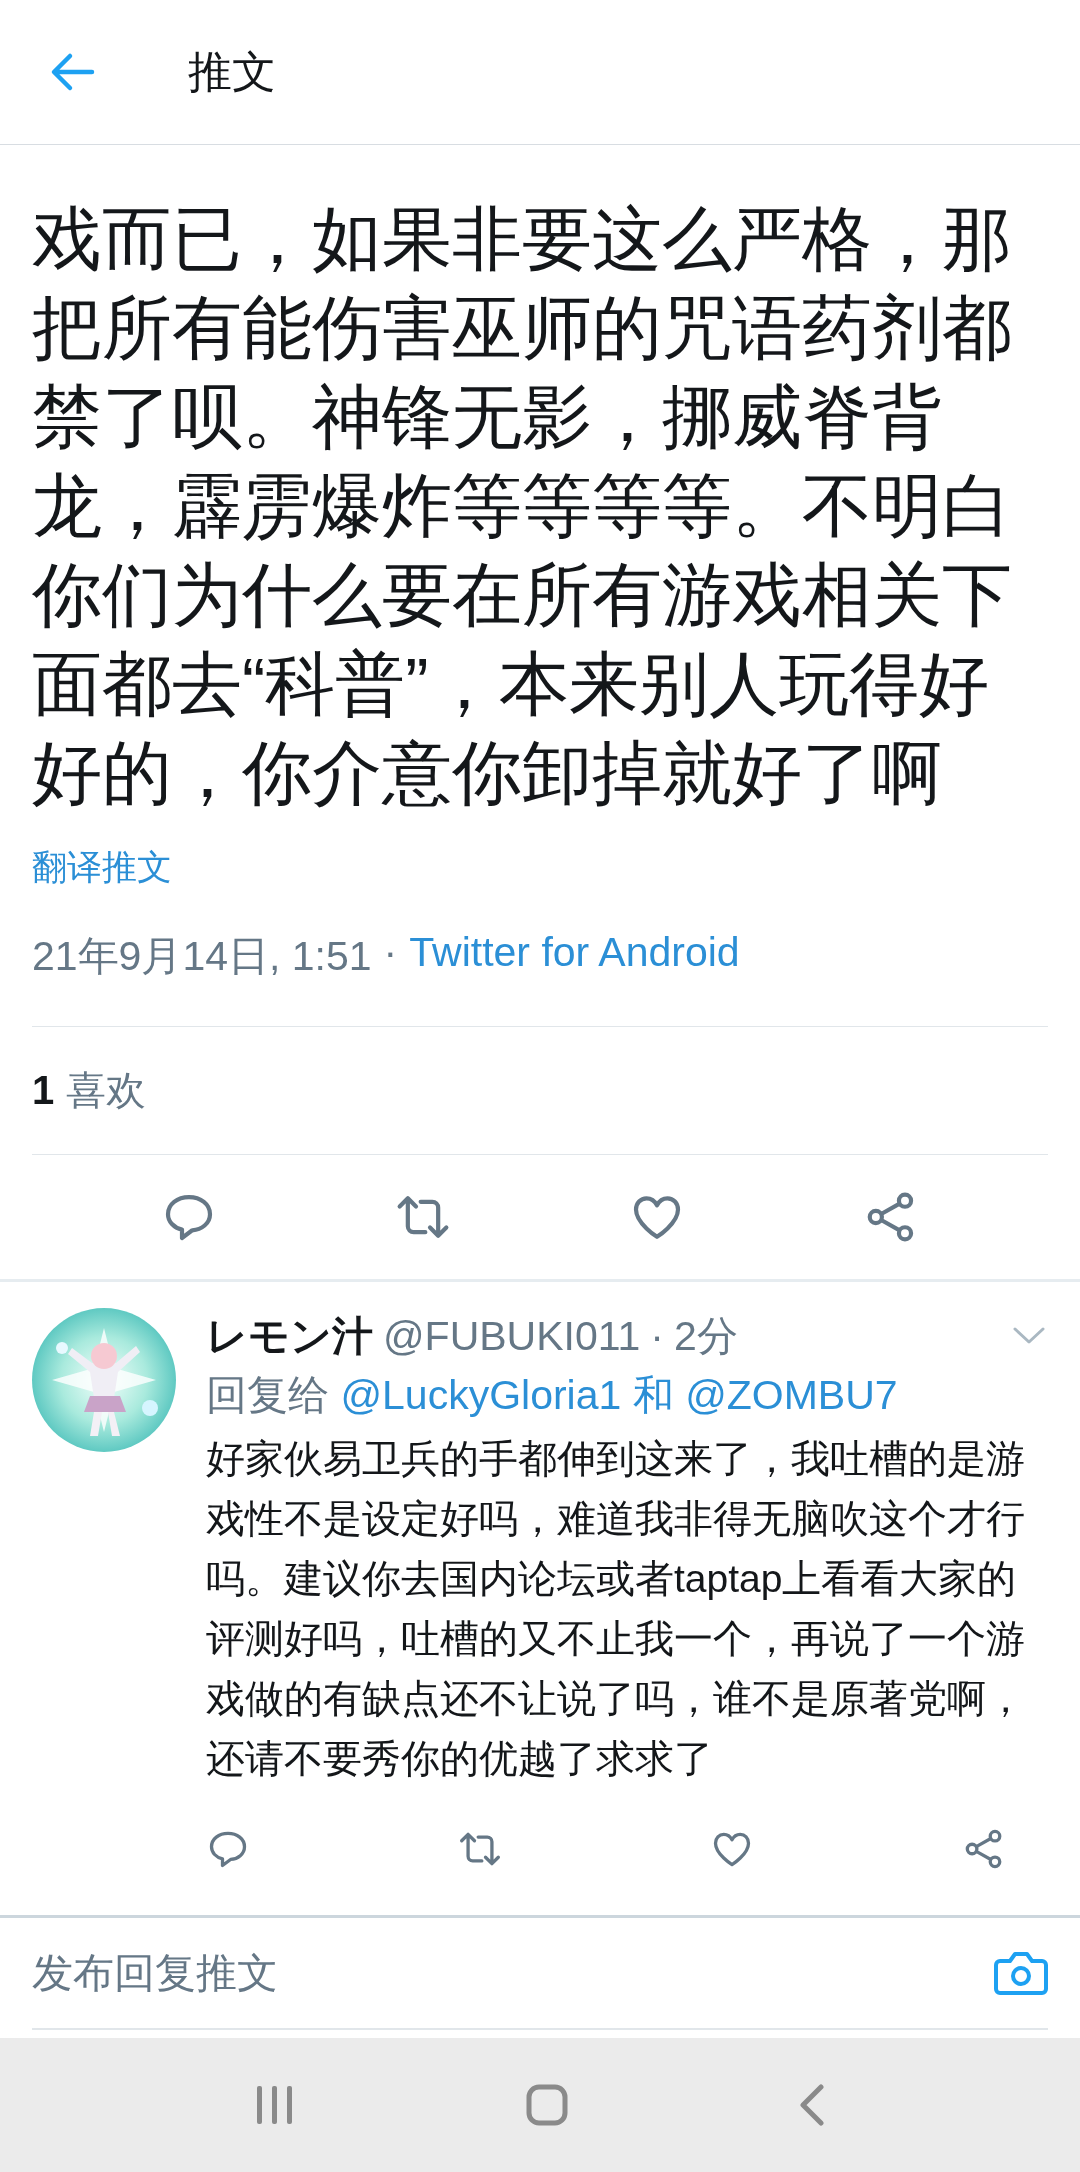  What do you see at coordinates (616, 1609) in the screenshot?
I see `reply-text: 好家伙易卫兵的手都伸到这来了，我吐槽的是游戏性不是设定好吗，难道我非得无脑吹这个才行吗。建议你去国内论坛或者taptap上看看大家的评测好吗，吐槽的又不止我一个，再说了一个游戏做的有缺点还不让说了吗，谁不是原著党啊，还请不要秀你的优越了求求了` at bounding box center [616, 1609].